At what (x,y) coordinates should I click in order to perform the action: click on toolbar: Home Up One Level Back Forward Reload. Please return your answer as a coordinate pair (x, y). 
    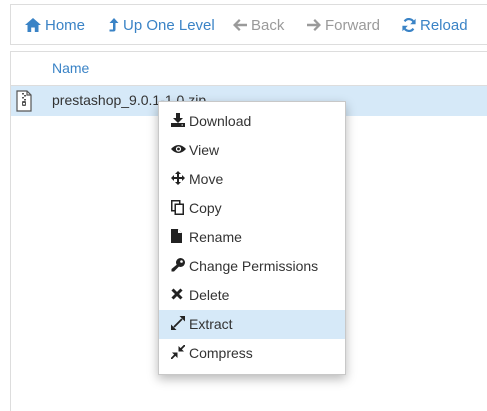
    Looking at the image, I should click on (248, 24).